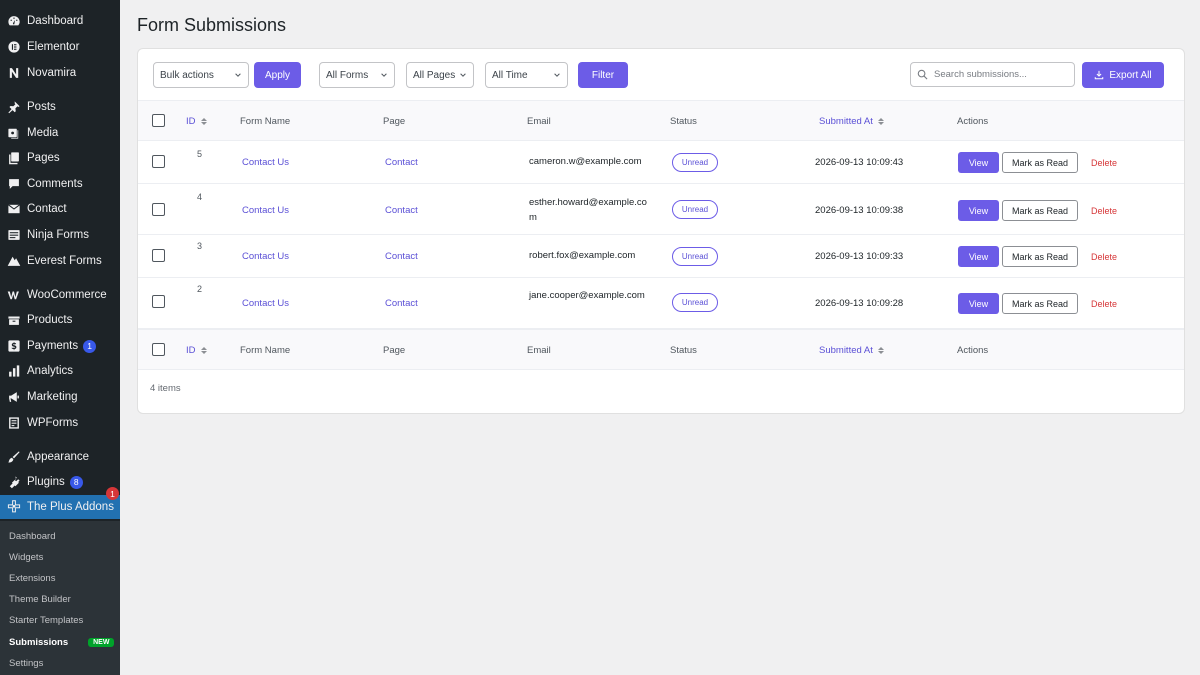 Image resolution: width=1200 pixels, height=675 pixels. Describe the element at coordinates (557, 75) in the screenshot. I see `chevron-down-icon` at that location.